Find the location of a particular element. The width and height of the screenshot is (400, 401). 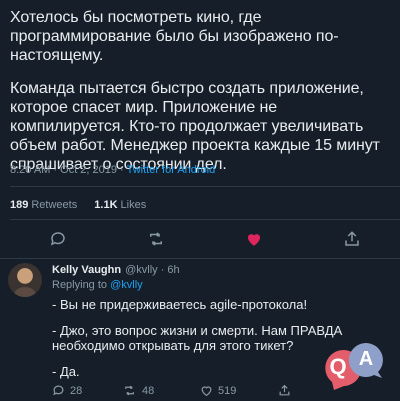

like-button is located at coordinates (254, 239).